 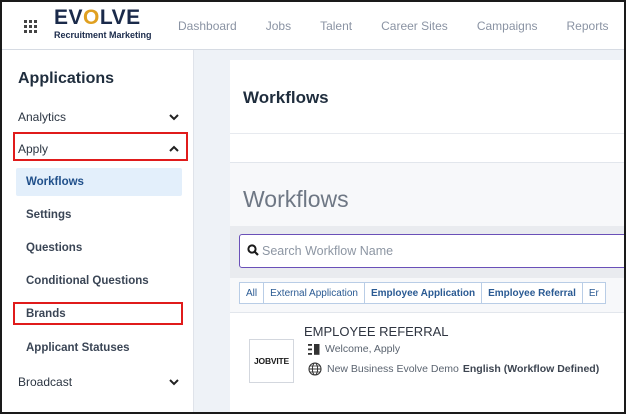 I want to click on filter-employee-application: Employee Application, so click(x=423, y=293).